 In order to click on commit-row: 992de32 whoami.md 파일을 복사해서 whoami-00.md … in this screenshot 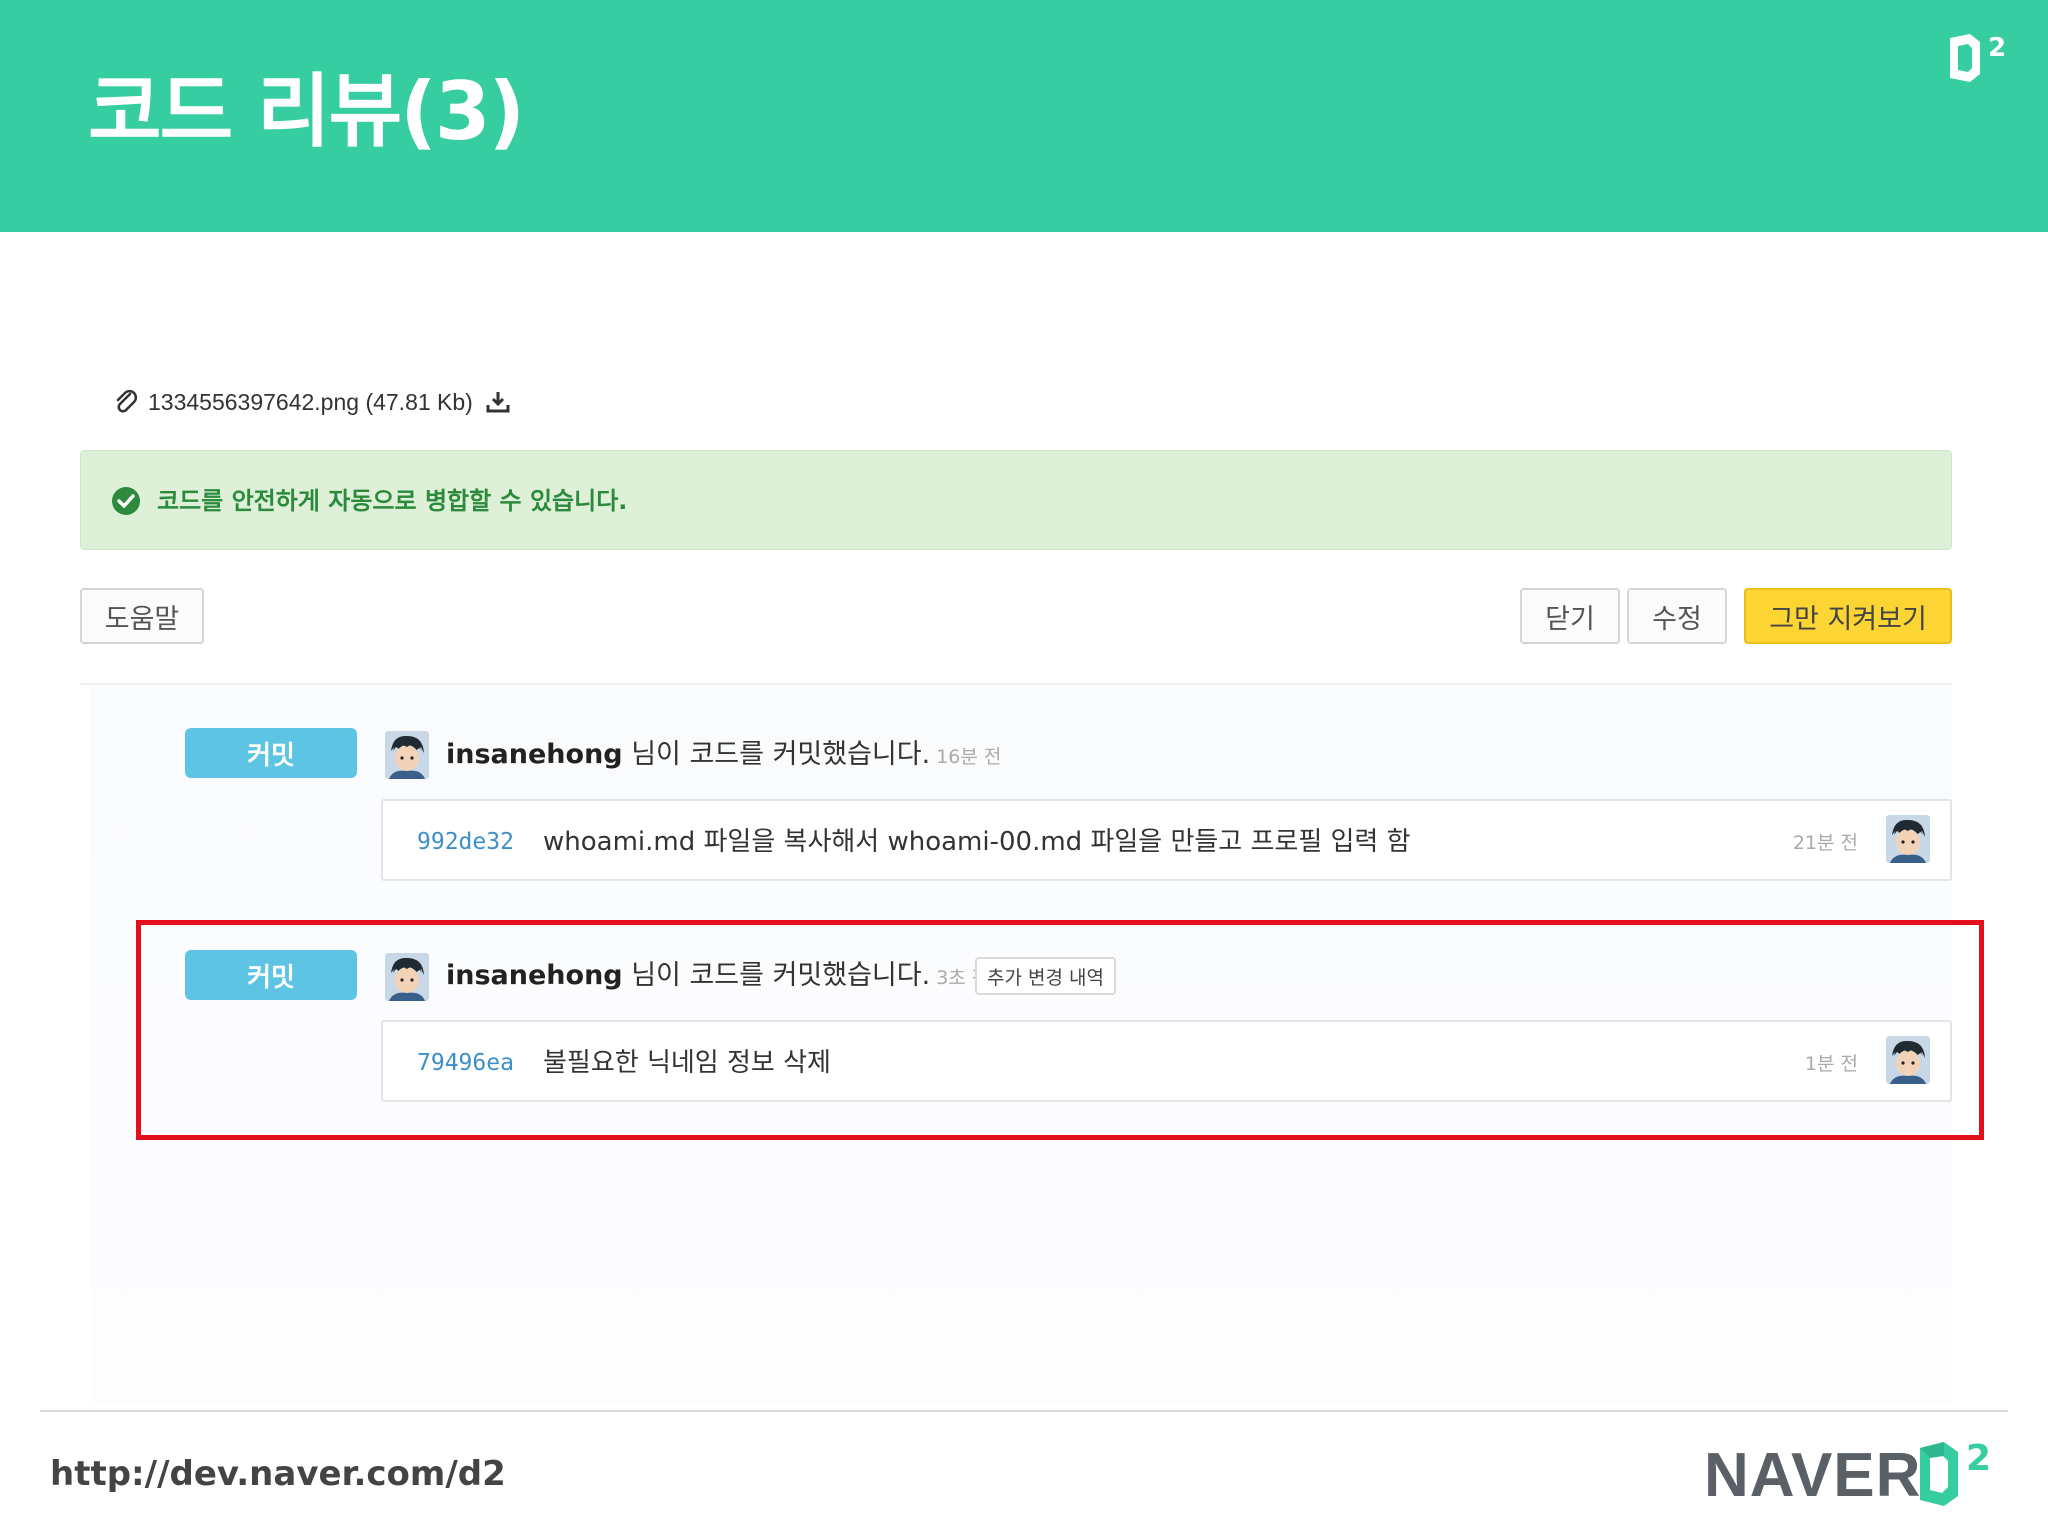, I will do `click(1166, 840)`.